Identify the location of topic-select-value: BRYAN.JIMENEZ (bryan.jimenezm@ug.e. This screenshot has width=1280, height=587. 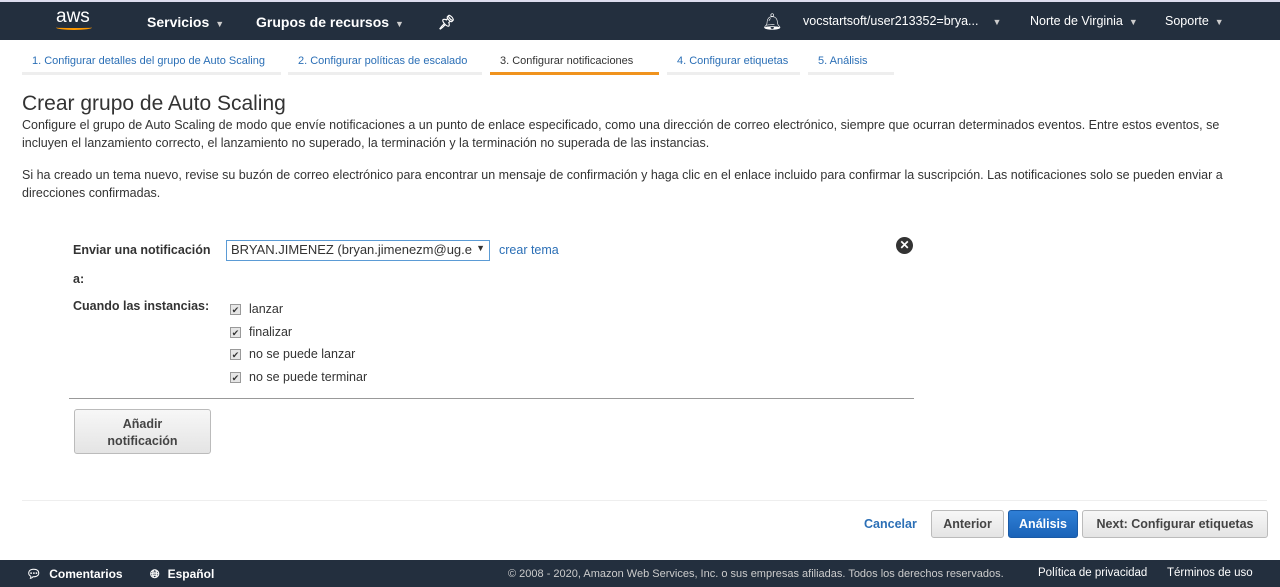
(352, 249).